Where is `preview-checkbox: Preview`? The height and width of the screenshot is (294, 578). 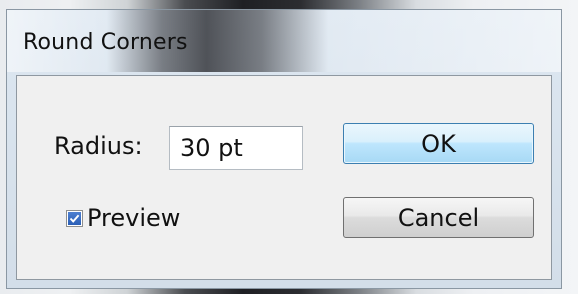
preview-checkbox: Preview is located at coordinates (123, 218).